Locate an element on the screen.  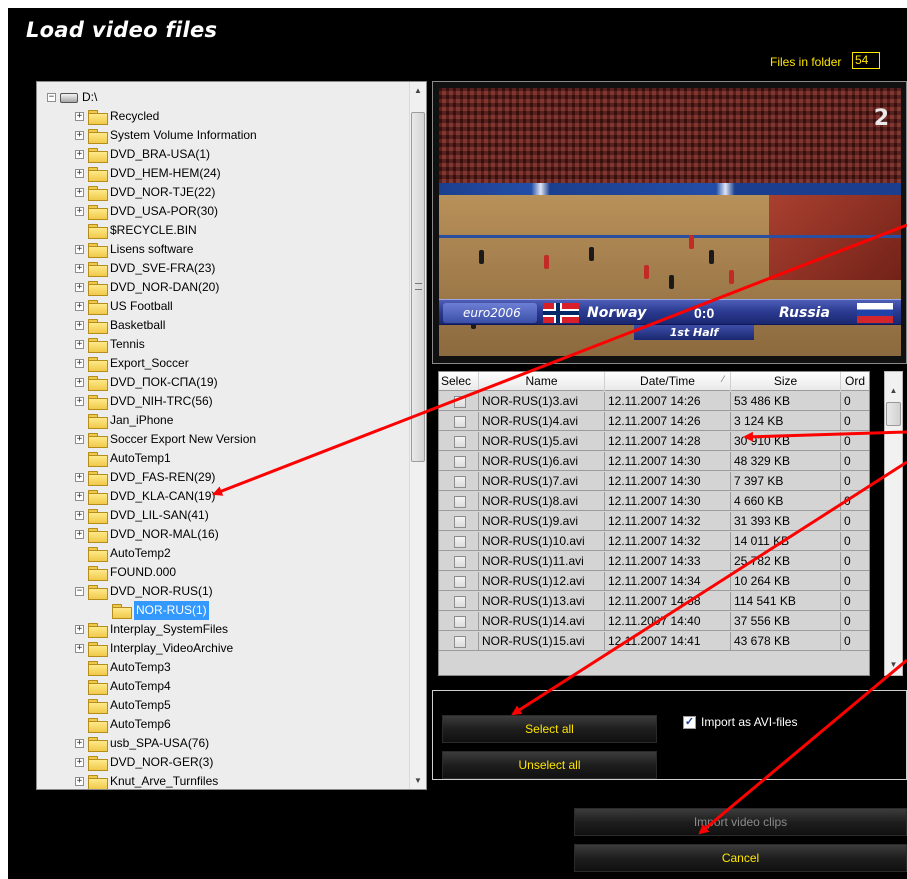
tree-item: + Interplay_SystemFiles is located at coordinates (151, 629).